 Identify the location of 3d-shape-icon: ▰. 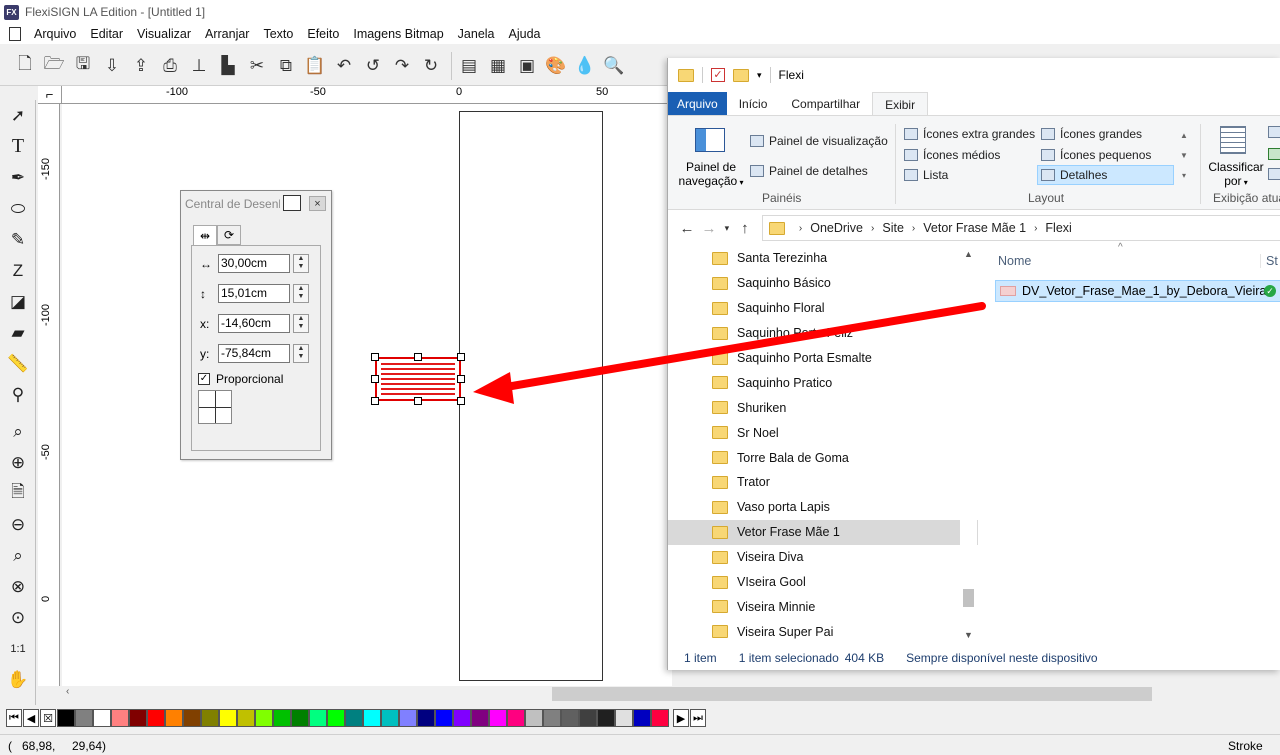
(18, 332).